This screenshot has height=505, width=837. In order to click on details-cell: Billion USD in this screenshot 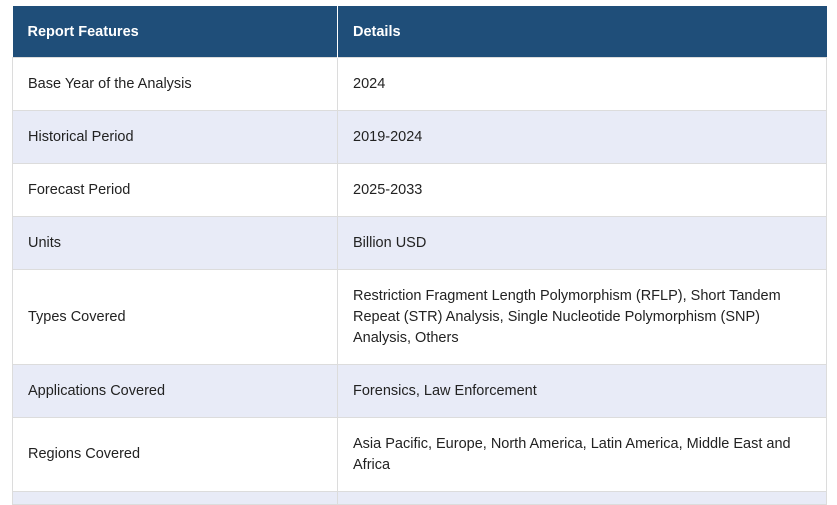, I will do `click(582, 243)`.